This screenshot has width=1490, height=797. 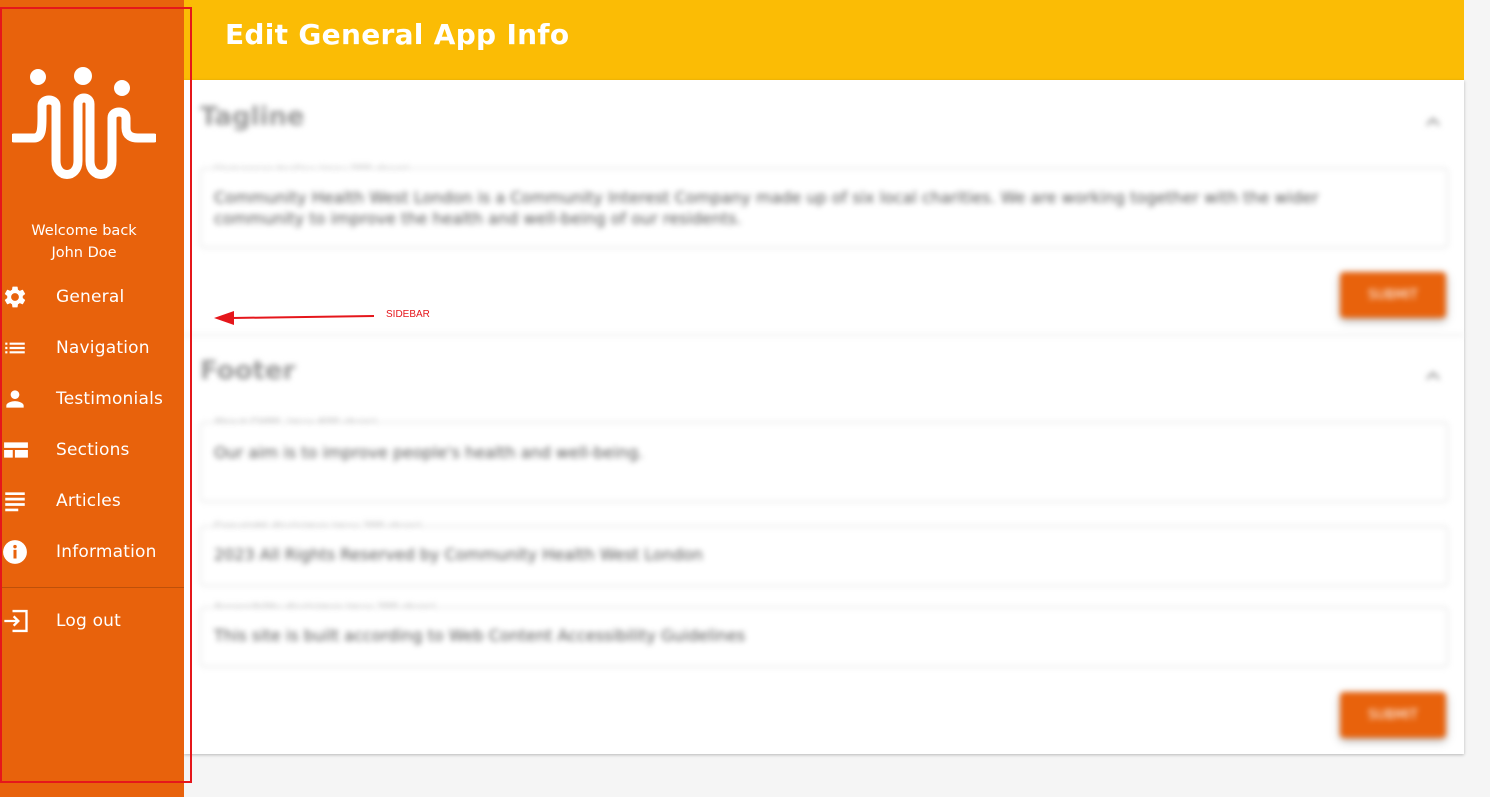 What do you see at coordinates (824, 40) in the screenshot?
I see `page-header: Edit General App Info` at bounding box center [824, 40].